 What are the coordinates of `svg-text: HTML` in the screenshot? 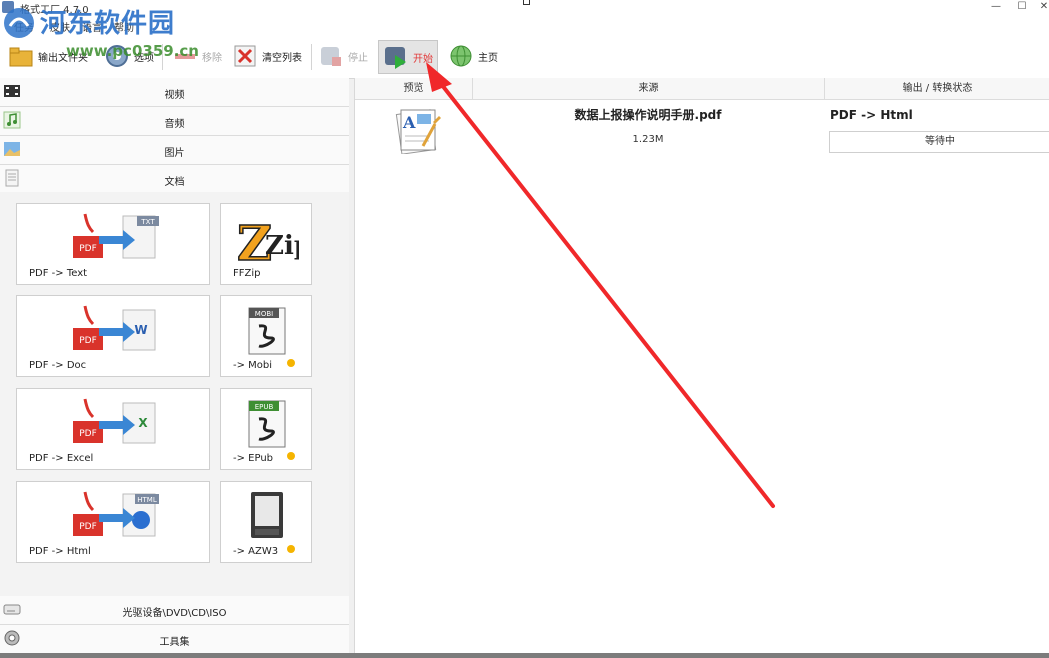 It's located at (147, 500).